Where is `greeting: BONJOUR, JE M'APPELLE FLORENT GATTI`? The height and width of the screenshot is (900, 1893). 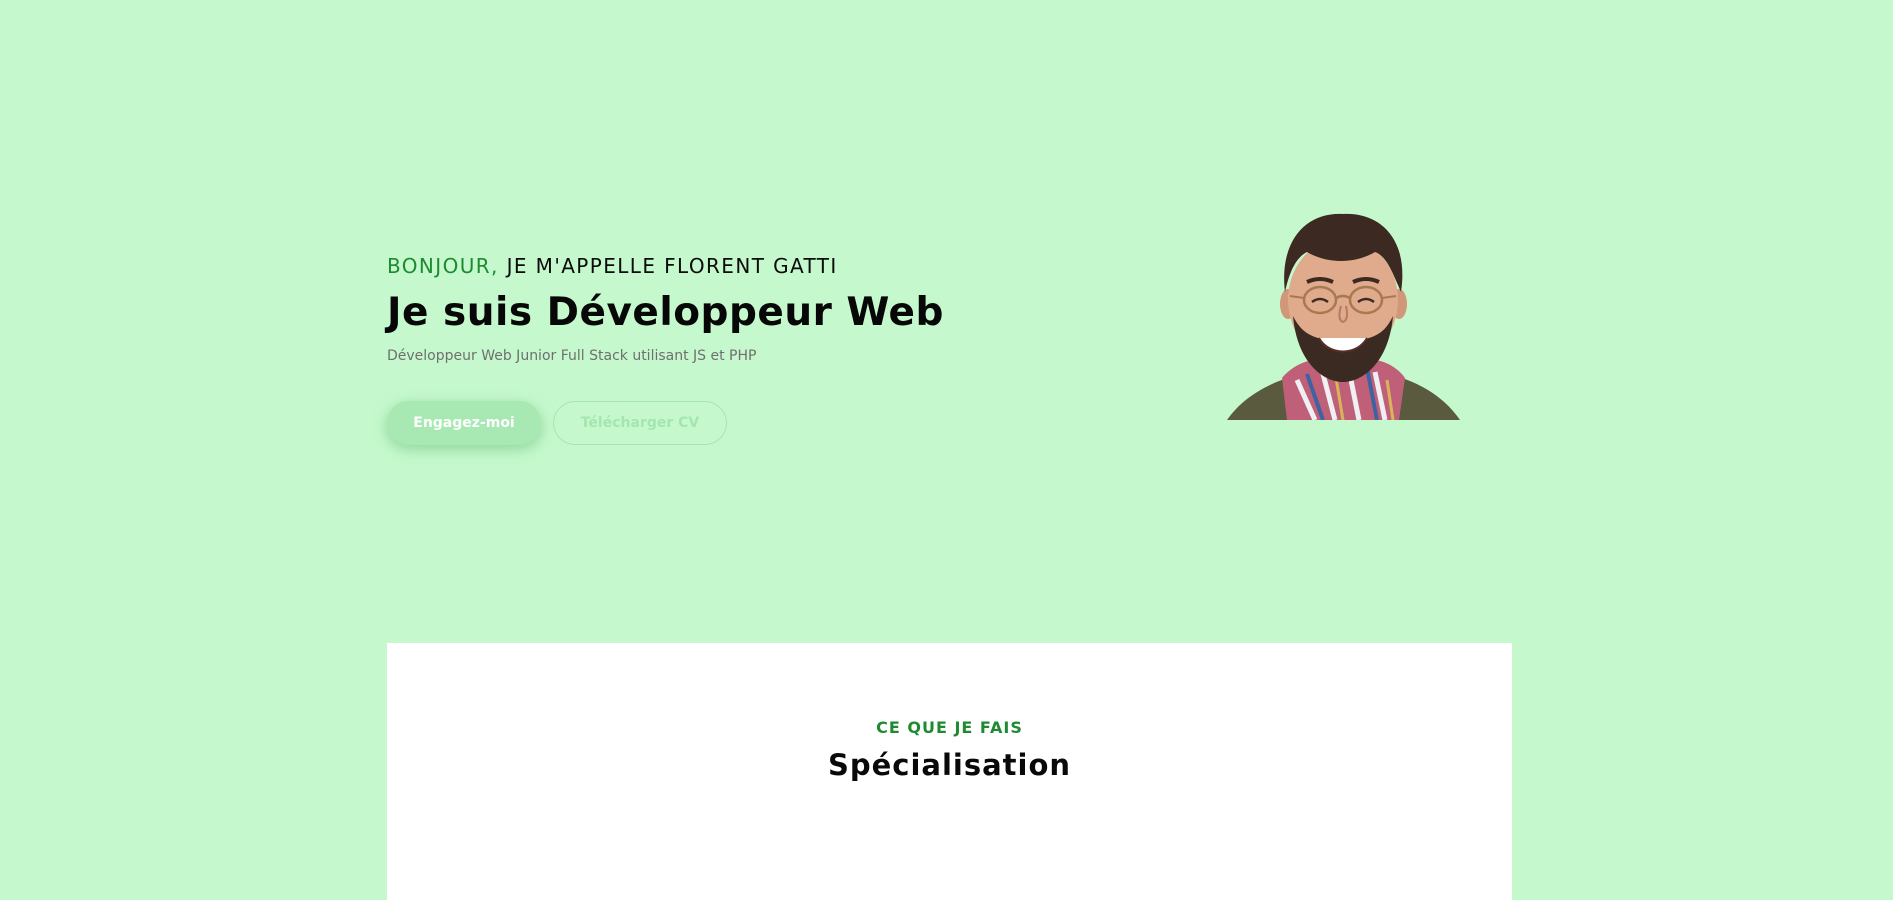
greeting: BONJOUR, JE M'APPELLE FLORENT GATTI is located at coordinates (665, 266).